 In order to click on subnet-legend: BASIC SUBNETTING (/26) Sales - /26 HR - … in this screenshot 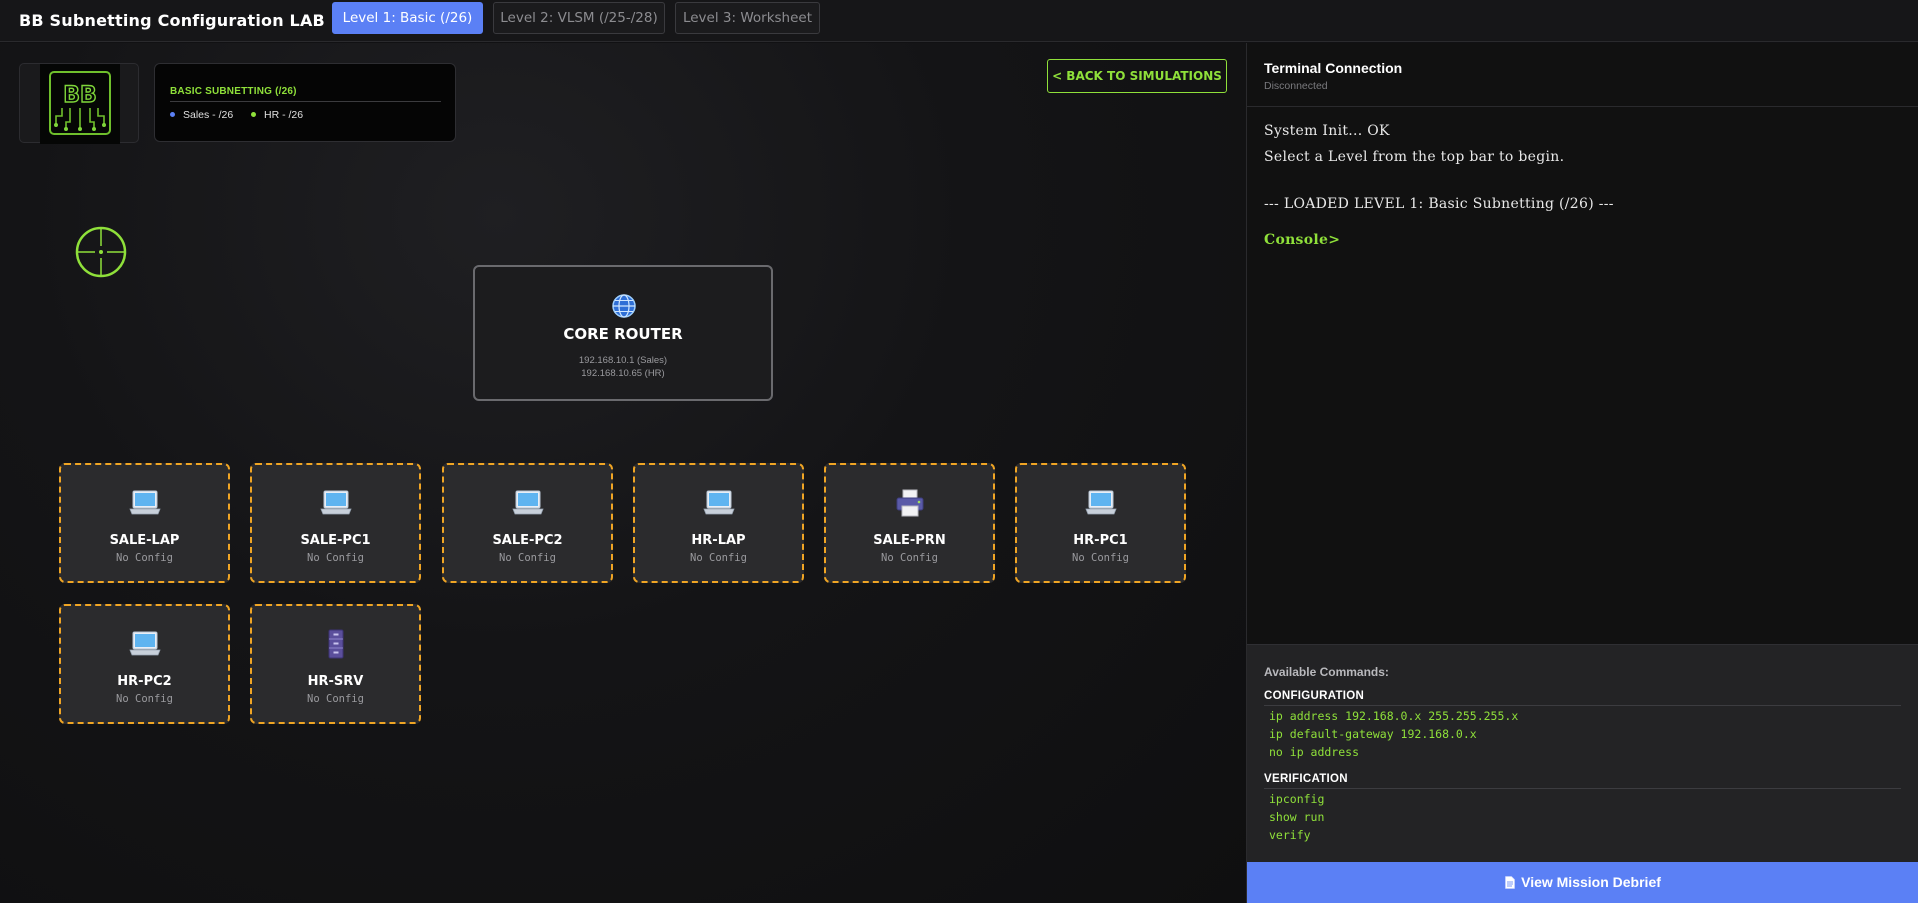, I will do `click(305, 102)`.